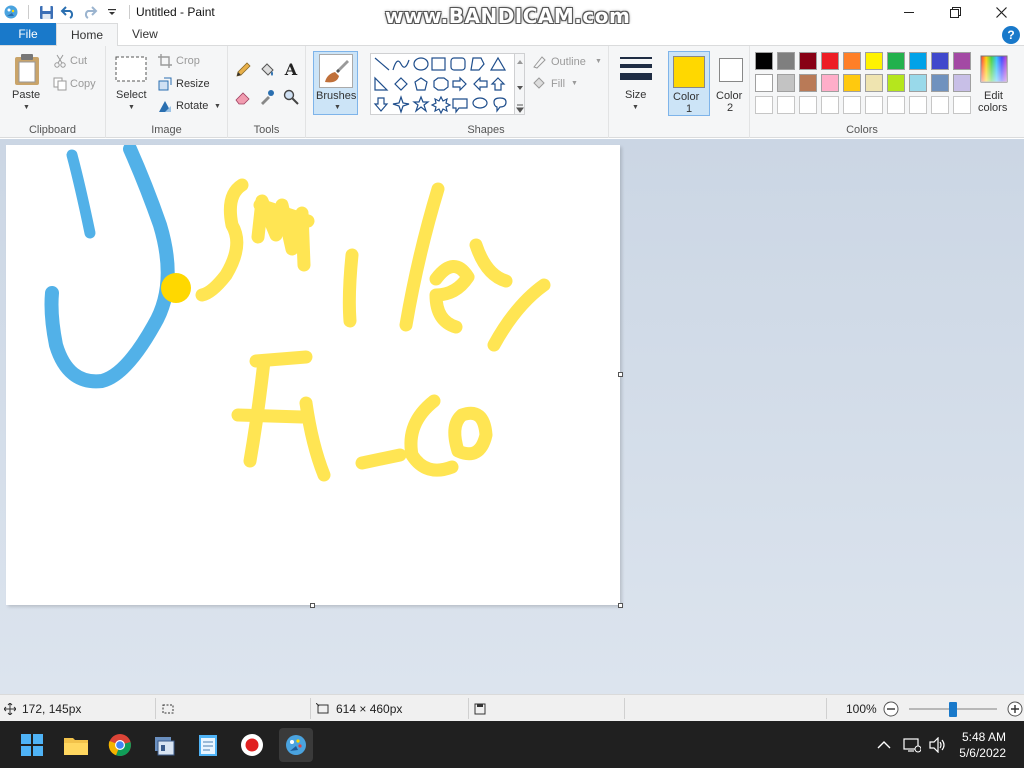 This screenshot has width=1024, height=768. I want to click on magnifier-icon, so click(291, 97).